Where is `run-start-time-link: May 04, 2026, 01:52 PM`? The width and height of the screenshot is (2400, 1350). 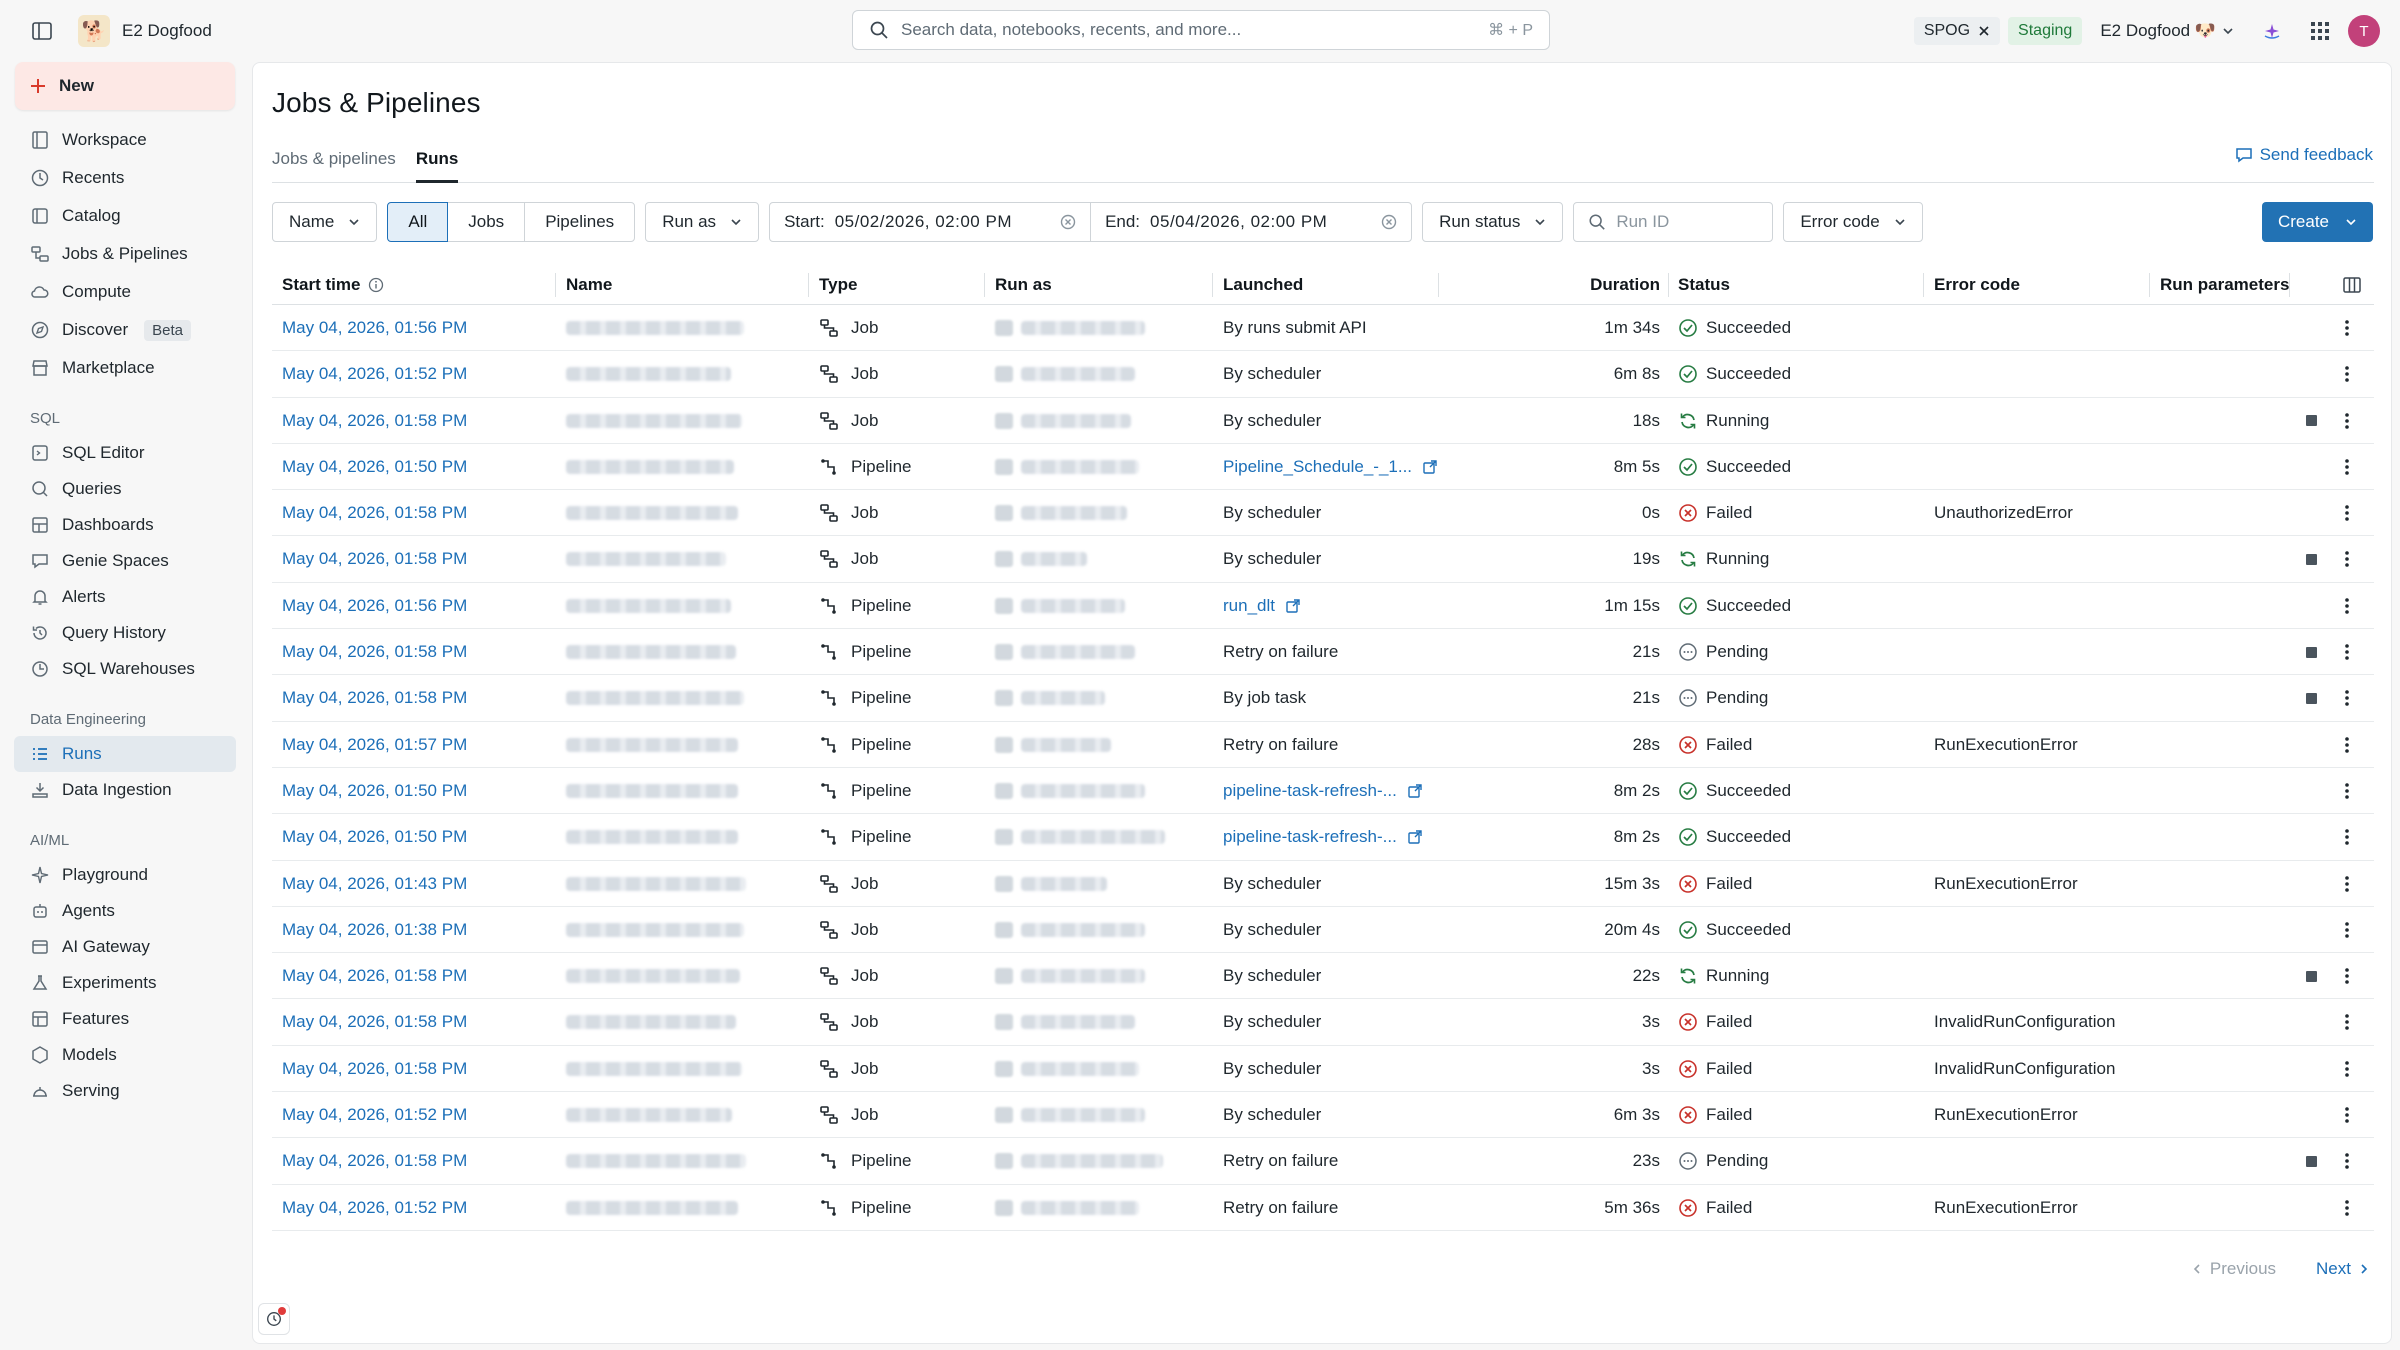 run-start-time-link: May 04, 2026, 01:52 PM is located at coordinates (369, 374).